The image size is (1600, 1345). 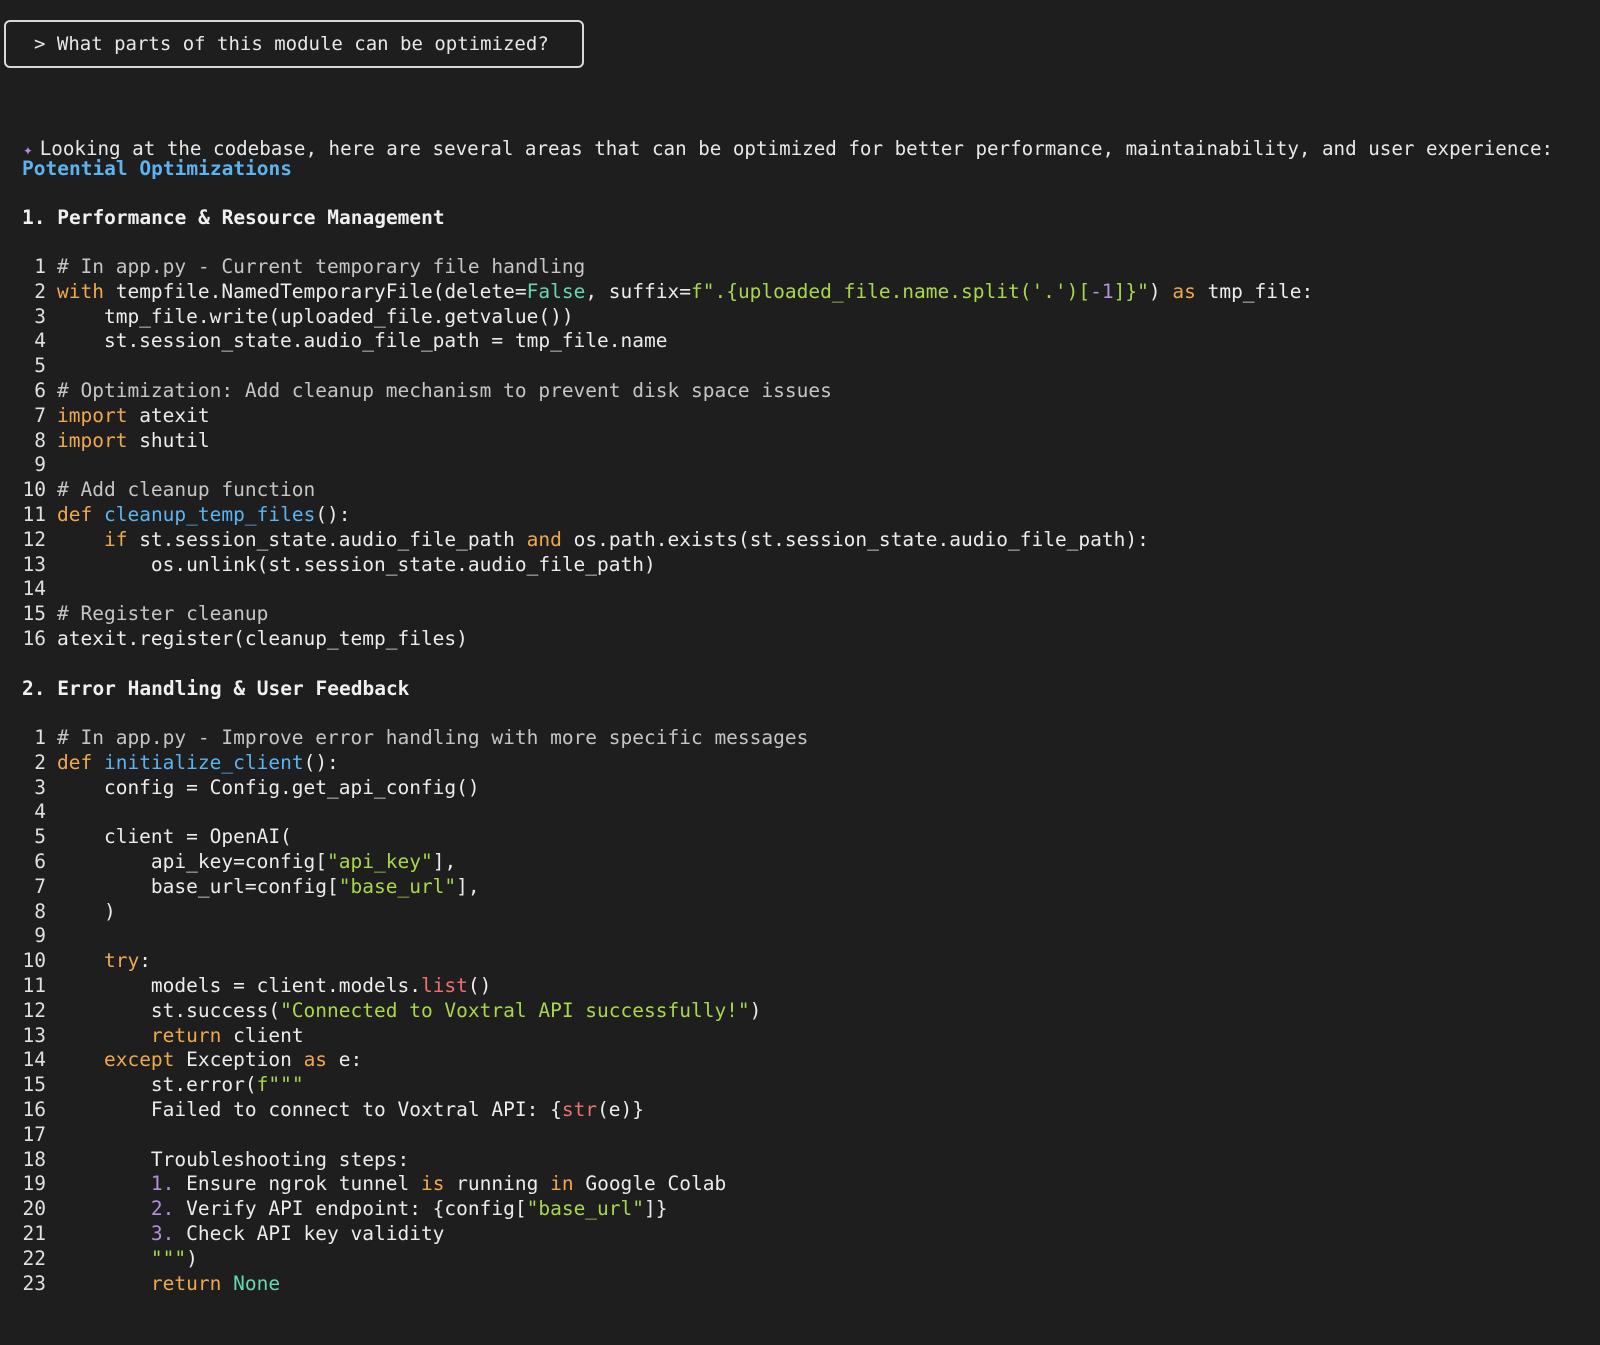 I want to click on code-token: is, so click(x=432, y=1184).